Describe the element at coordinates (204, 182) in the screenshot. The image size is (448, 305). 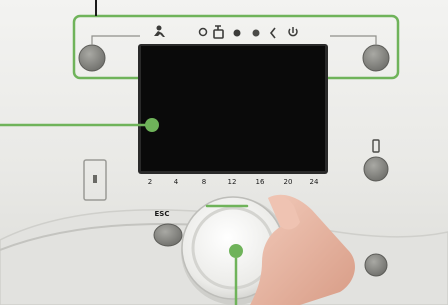
I see `timeline-label: 8` at that location.